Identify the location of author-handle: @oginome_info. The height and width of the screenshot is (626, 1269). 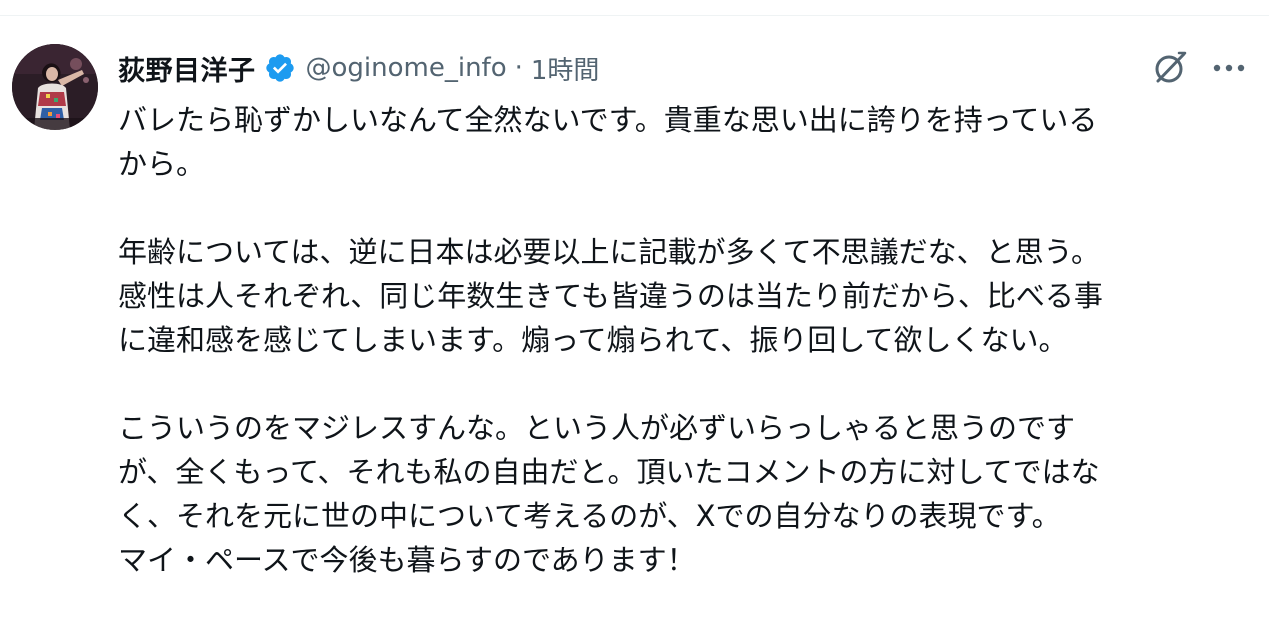
(406, 68).